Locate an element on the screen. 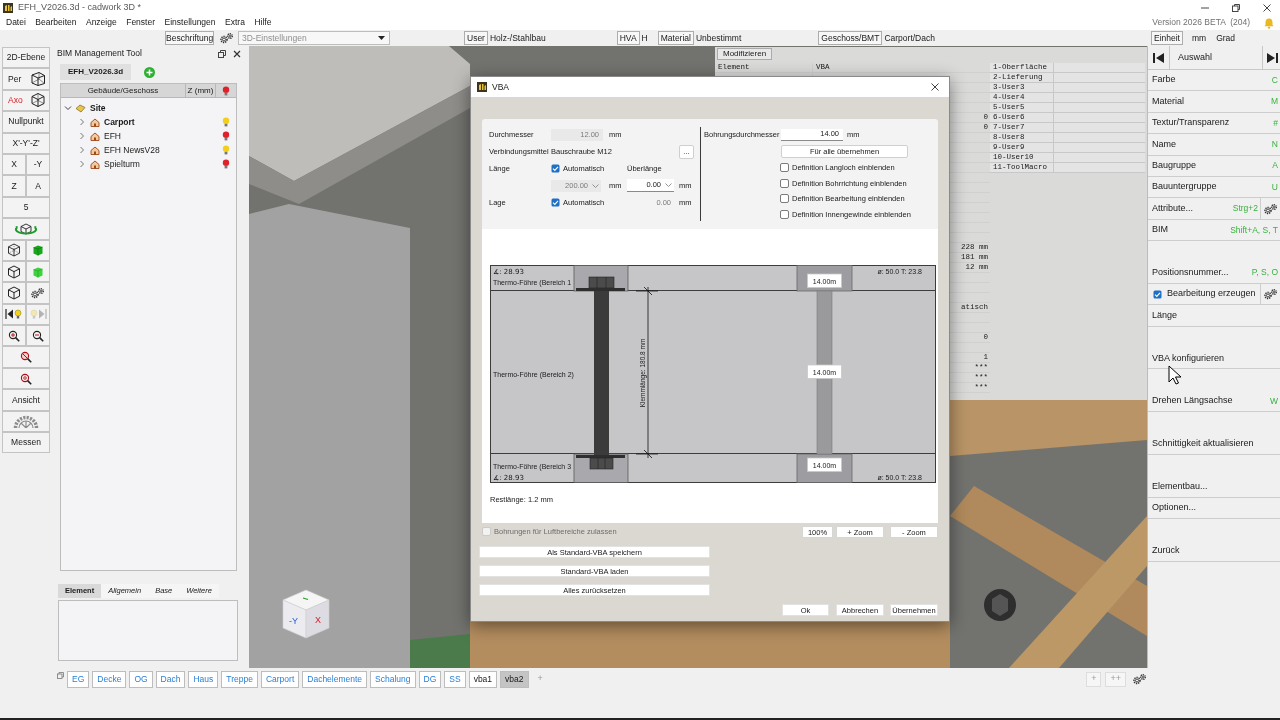  command-button: Farbe C is located at coordinates (1214, 80).